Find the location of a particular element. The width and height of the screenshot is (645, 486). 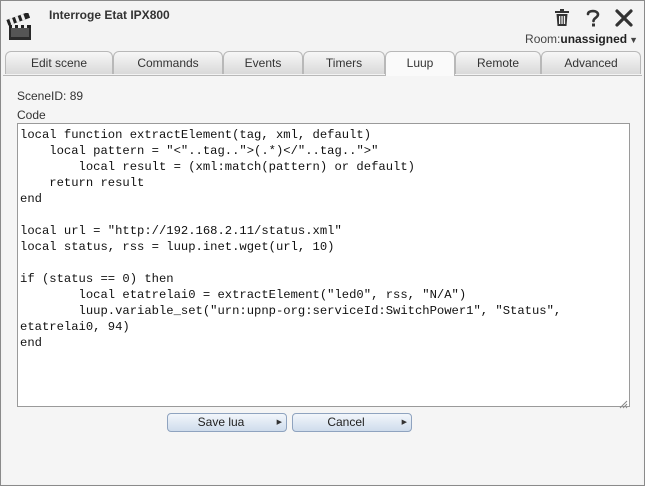

scene-id: SceneID: 89 is located at coordinates (50, 96).